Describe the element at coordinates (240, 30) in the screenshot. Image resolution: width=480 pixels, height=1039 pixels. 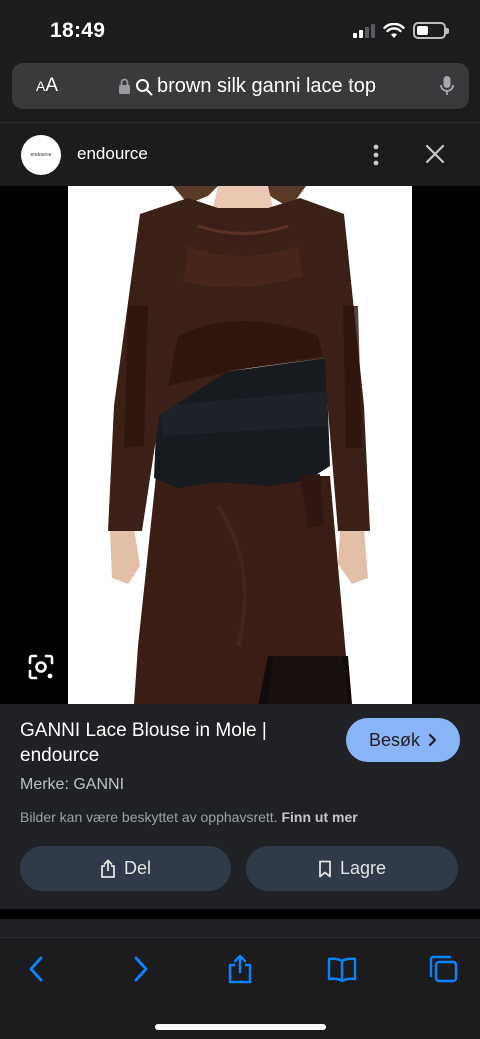
I see `status-bar: 18:49` at that location.